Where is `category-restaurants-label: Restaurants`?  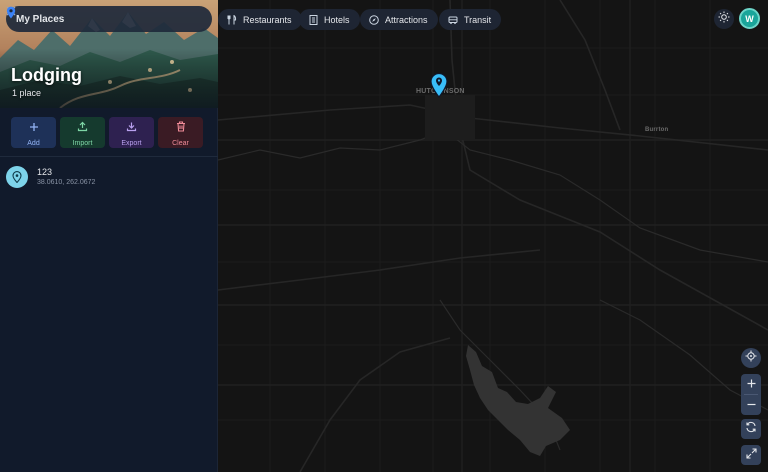
category-restaurants-label: Restaurants is located at coordinates (267, 19).